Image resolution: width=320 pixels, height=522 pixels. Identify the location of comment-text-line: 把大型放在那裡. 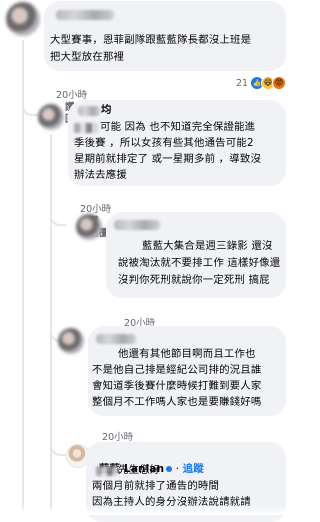
(87, 57).